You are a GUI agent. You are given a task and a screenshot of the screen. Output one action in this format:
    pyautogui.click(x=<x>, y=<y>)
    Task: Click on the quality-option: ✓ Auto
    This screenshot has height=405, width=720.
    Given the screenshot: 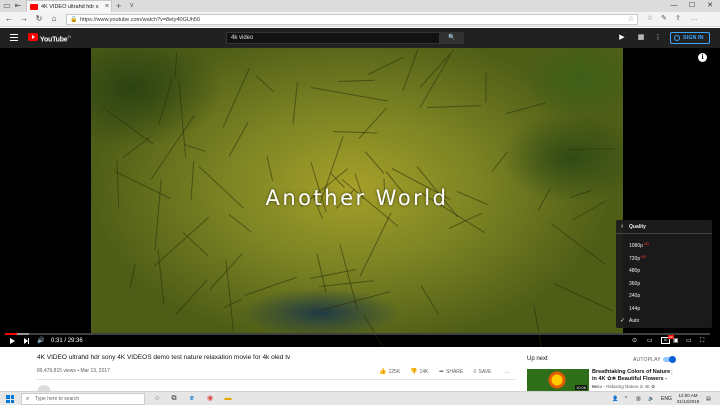 What is the action you would take?
    pyautogui.click(x=664, y=321)
    